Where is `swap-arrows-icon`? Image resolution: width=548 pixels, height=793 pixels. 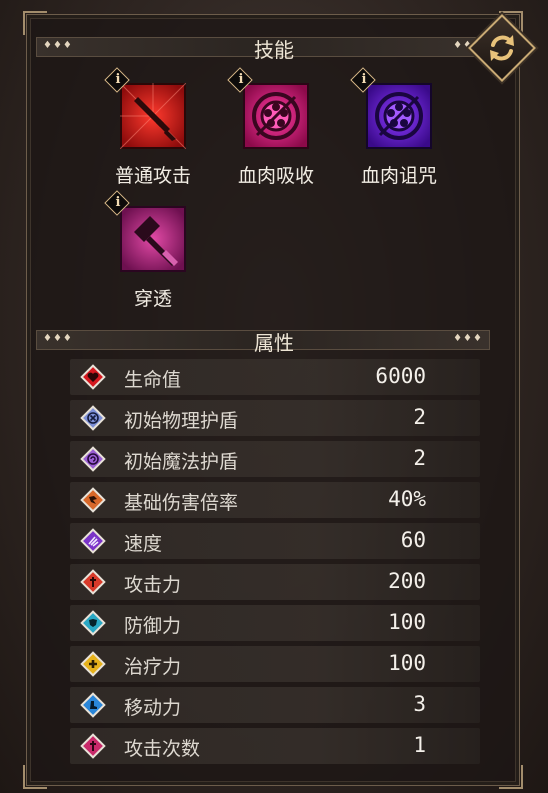 swap-arrows-icon is located at coordinates (502, 48).